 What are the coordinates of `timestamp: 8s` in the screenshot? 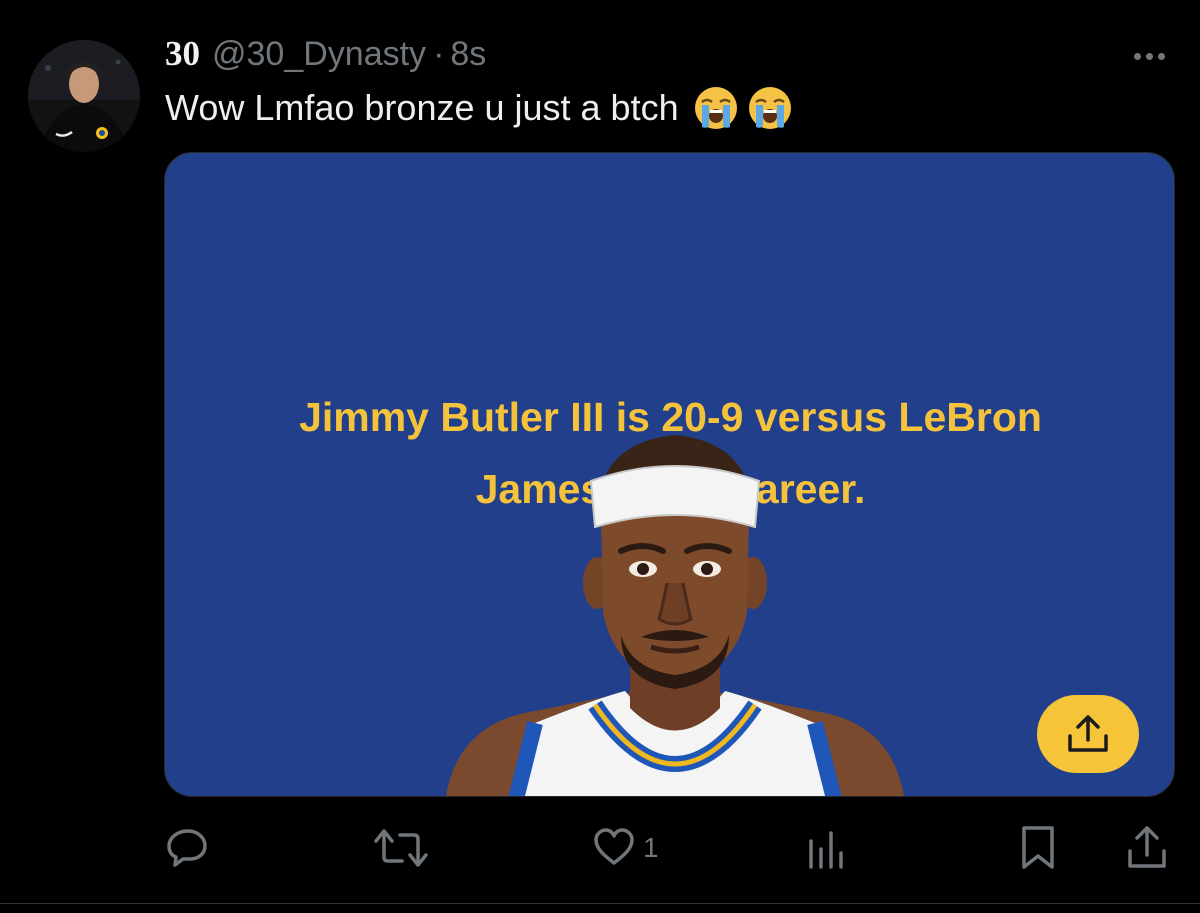 It's located at (468, 54).